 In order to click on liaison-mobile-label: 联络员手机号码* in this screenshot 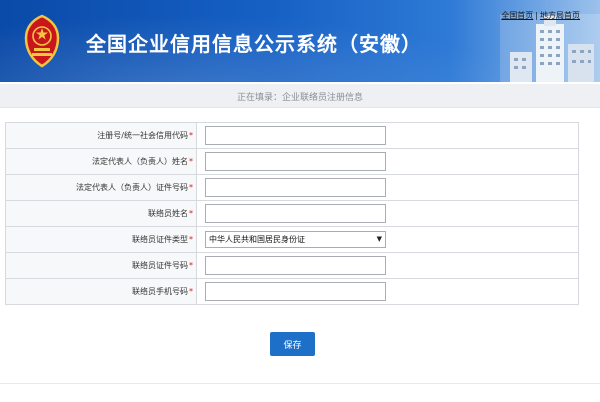, I will do `click(101, 291)`.